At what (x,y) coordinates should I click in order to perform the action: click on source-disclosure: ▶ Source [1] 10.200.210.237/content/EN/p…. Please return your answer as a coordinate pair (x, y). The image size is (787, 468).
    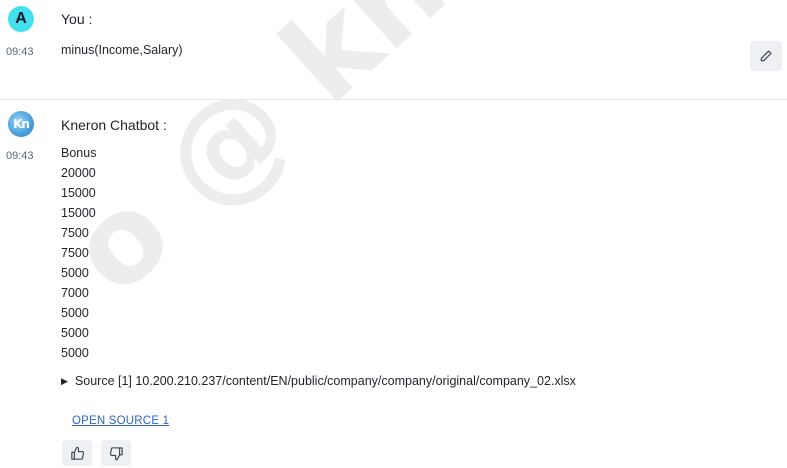
    Looking at the image, I should click on (318, 381).